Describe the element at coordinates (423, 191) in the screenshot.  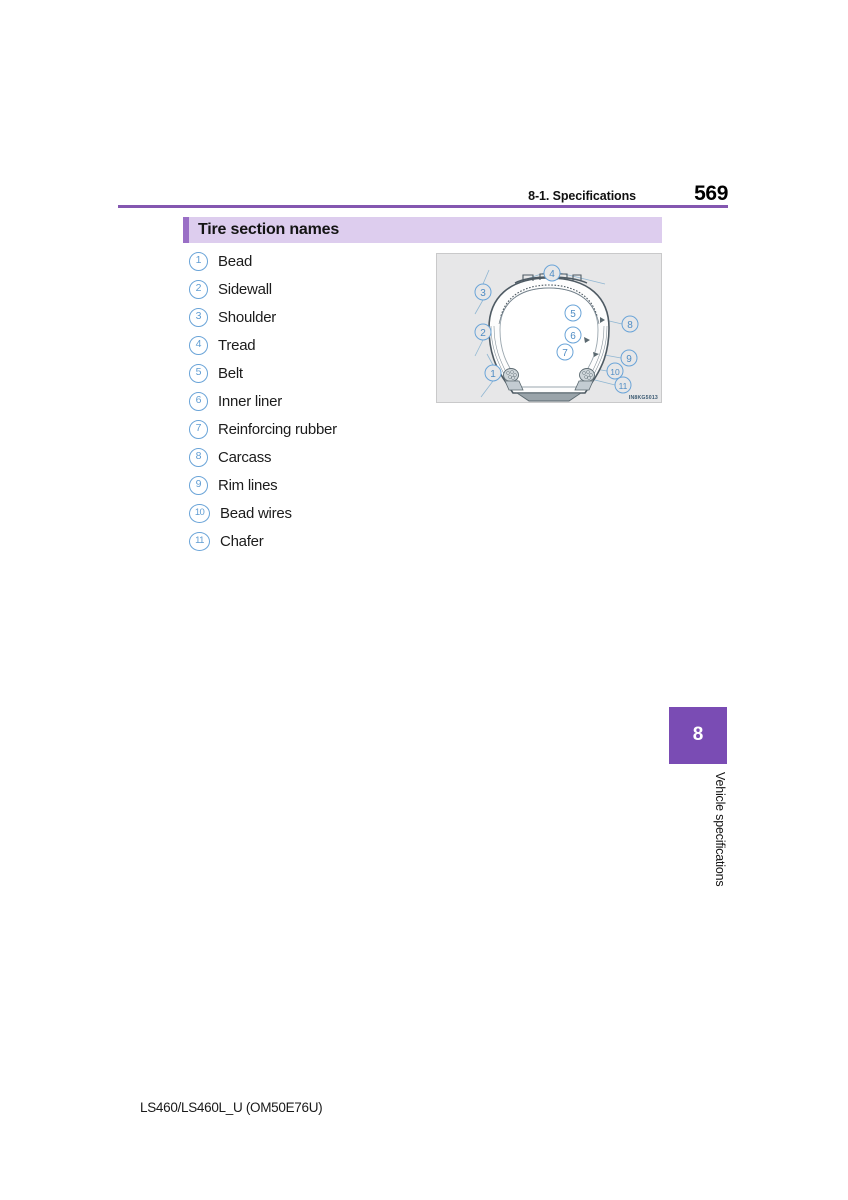
I see `page-header: 8-1. Specifications 569` at that location.